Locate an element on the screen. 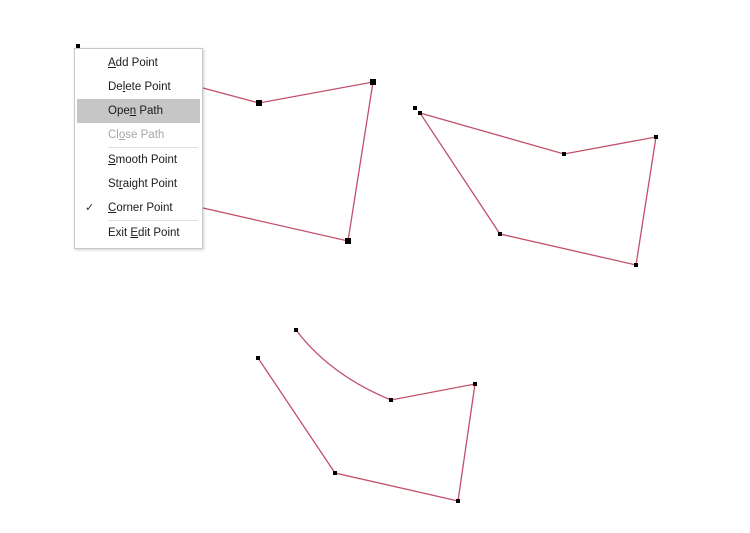 This screenshot has width=750, height=533. mnemonic: A is located at coordinates (112, 63).